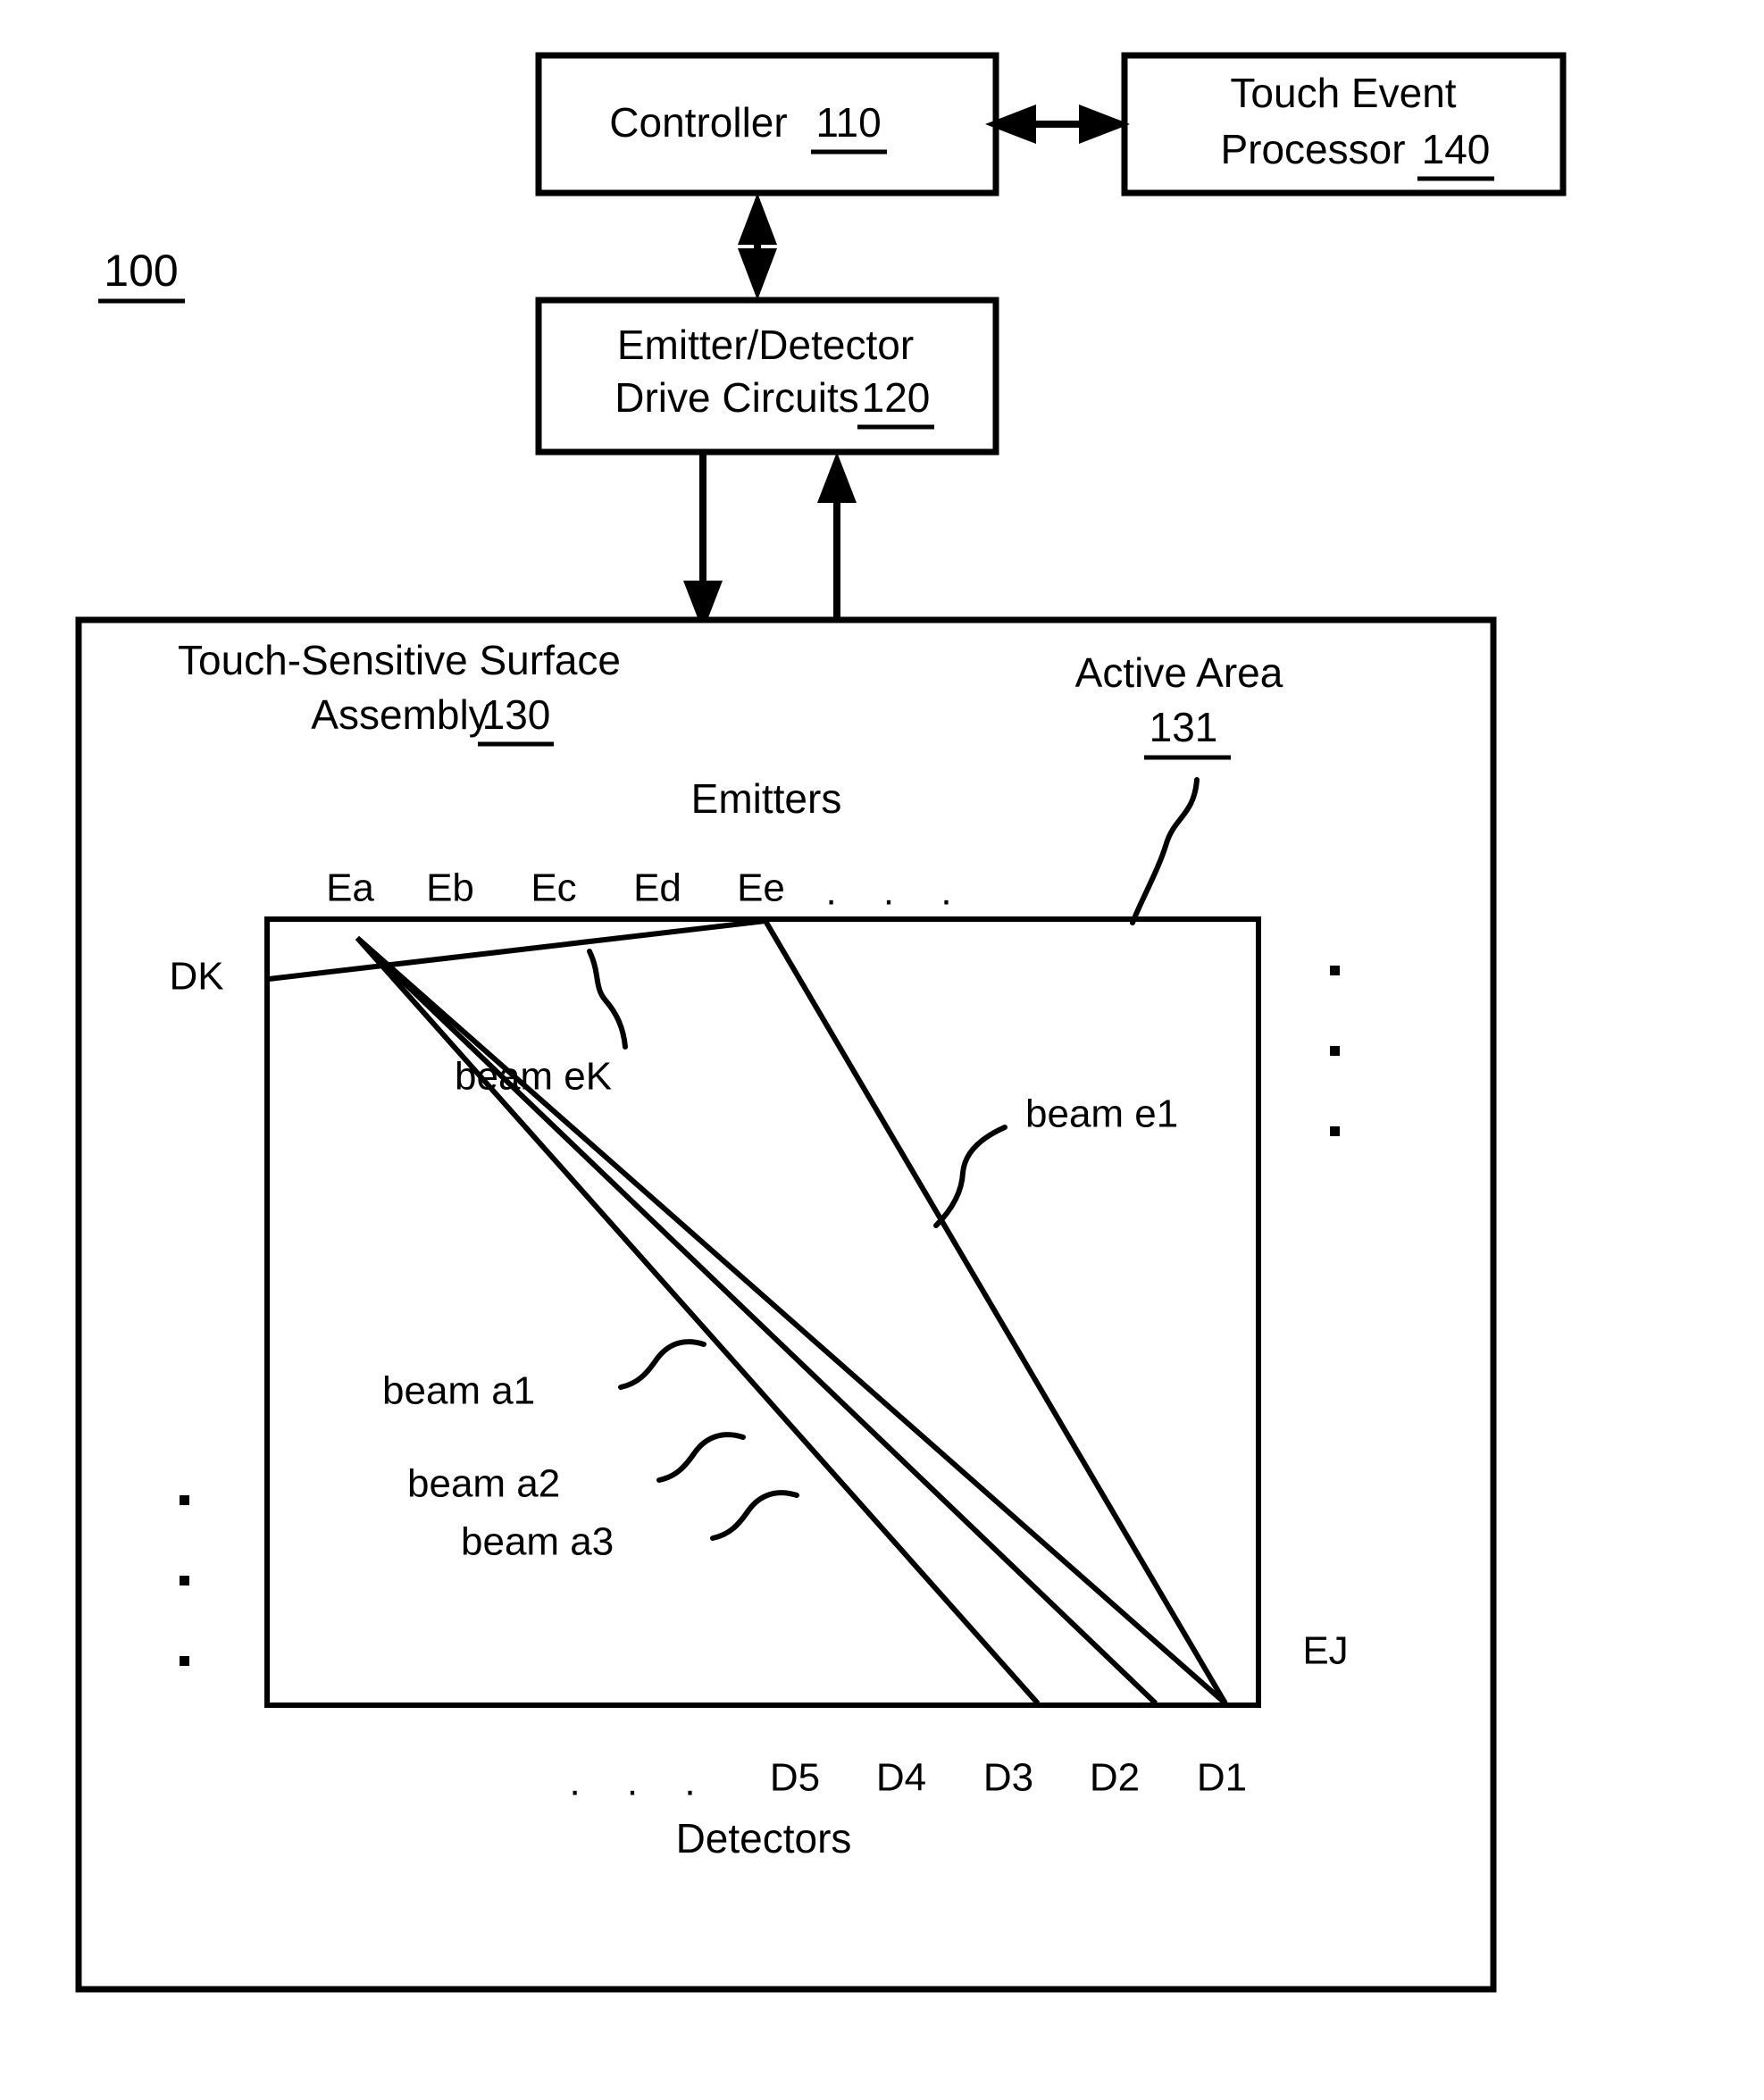 The width and height of the screenshot is (1764, 2100). What do you see at coordinates (896, 397) in the screenshot?
I see `drive-circuits-ref: 120` at bounding box center [896, 397].